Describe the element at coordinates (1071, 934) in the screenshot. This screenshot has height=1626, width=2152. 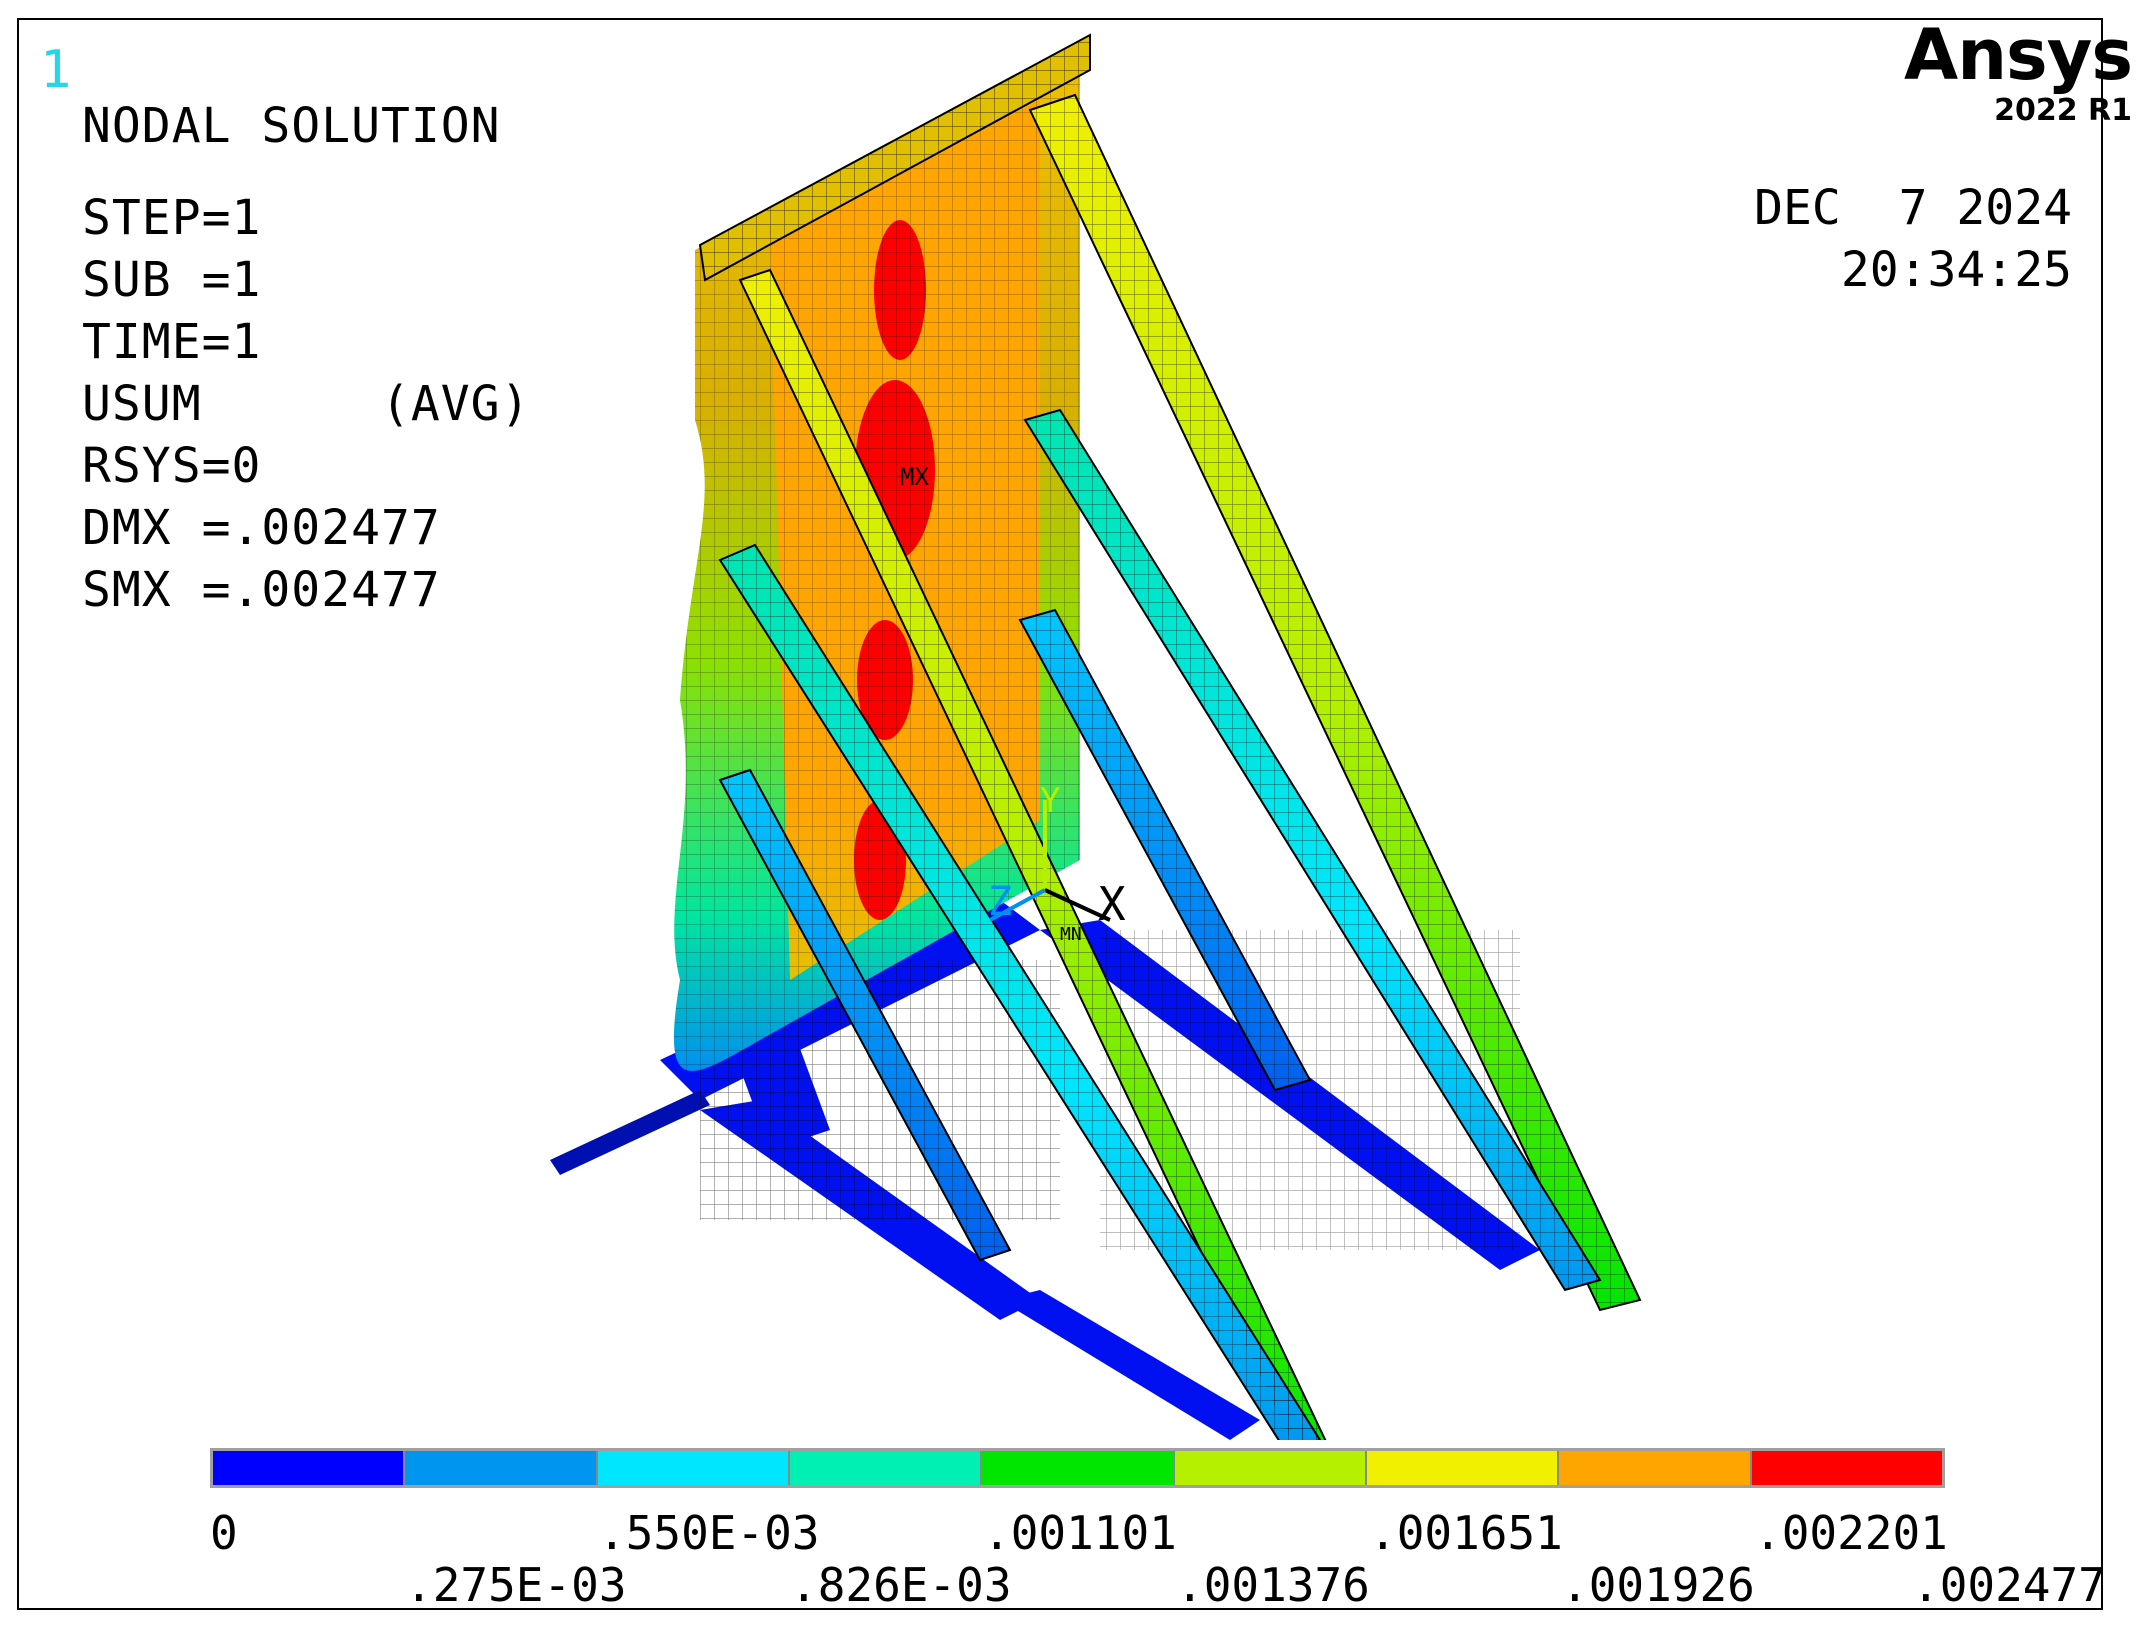
I see `min-marker: MN` at that location.